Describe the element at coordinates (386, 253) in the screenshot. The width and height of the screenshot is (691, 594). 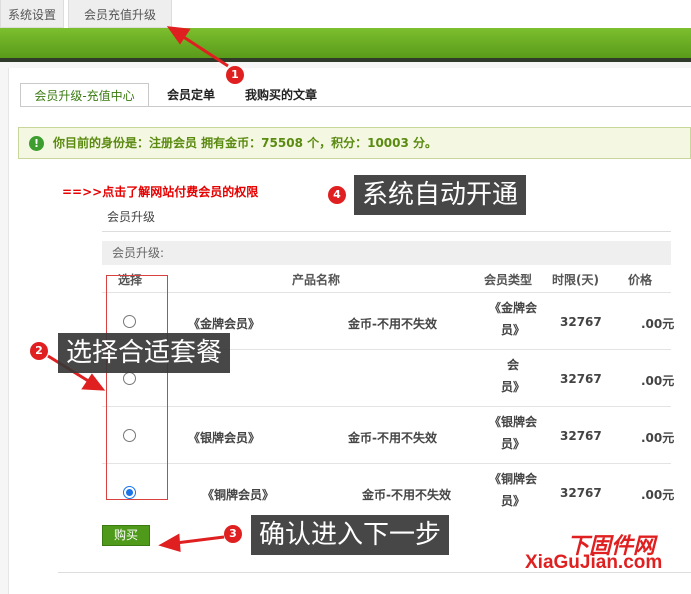
I see `form-header: 会员升级:` at that location.